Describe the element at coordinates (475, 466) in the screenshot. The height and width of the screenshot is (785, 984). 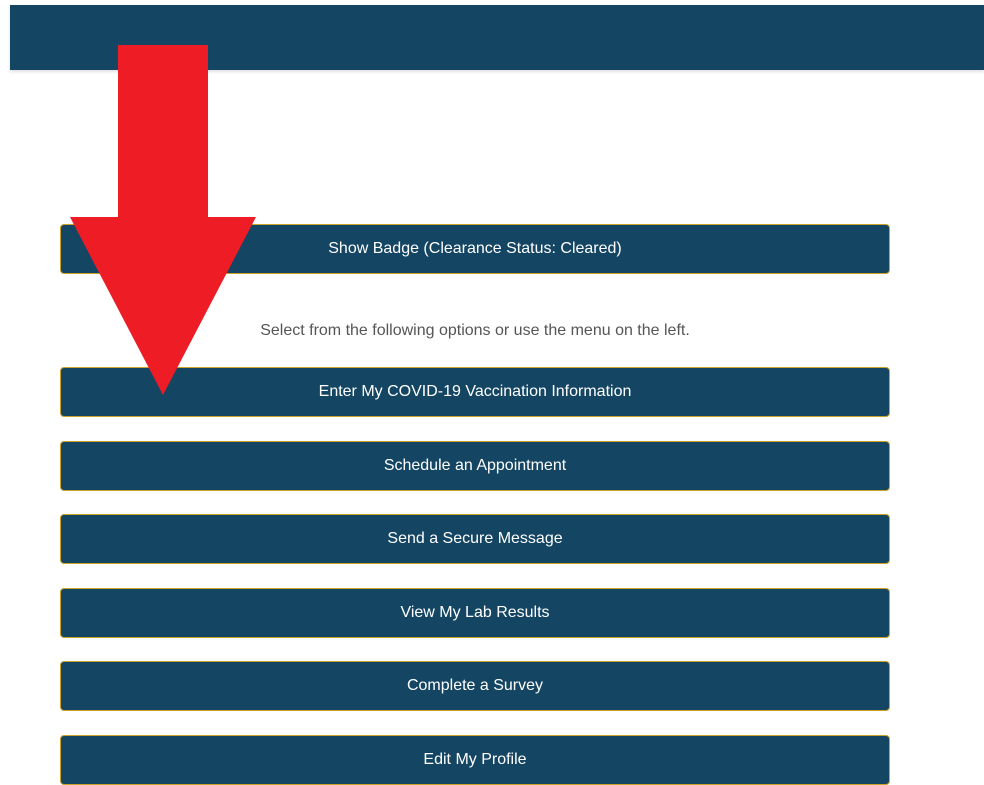
I see `schedule-appointment-button: Schedule an Appointment` at that location.